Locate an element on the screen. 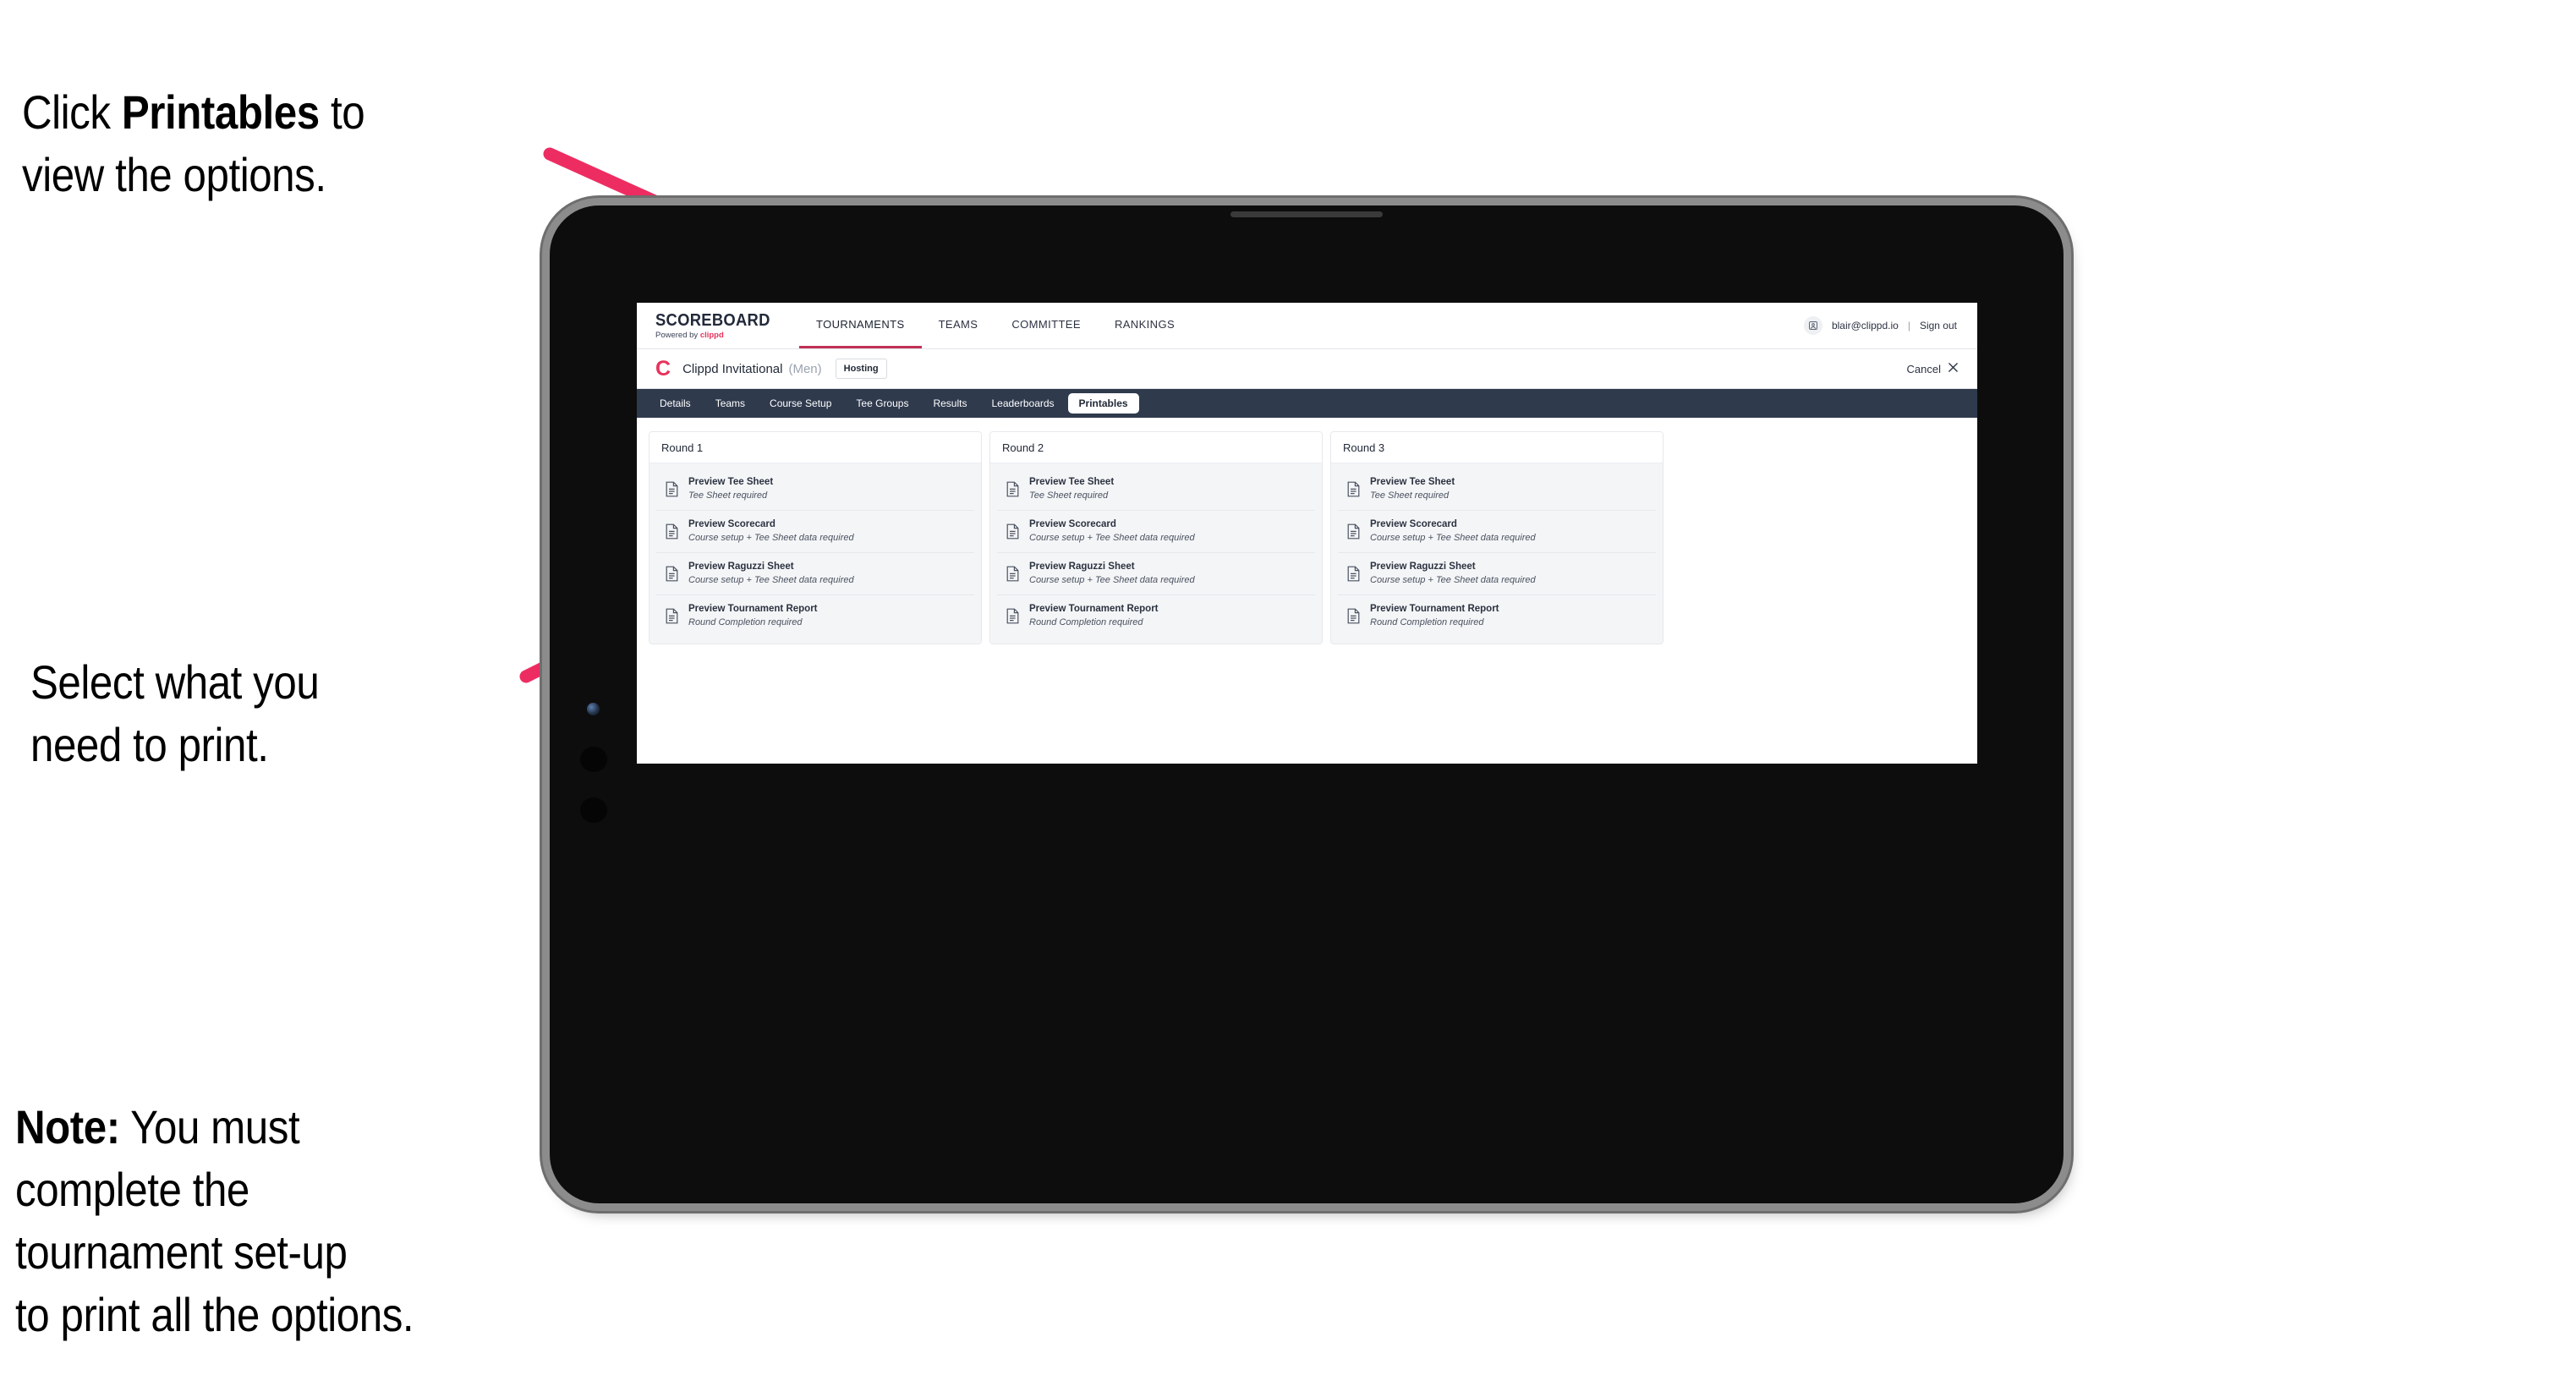 The height and width of the screenshot is (1386, 2576). tab-tee-groups: Tee Groups is located at coordinates (882, 403).